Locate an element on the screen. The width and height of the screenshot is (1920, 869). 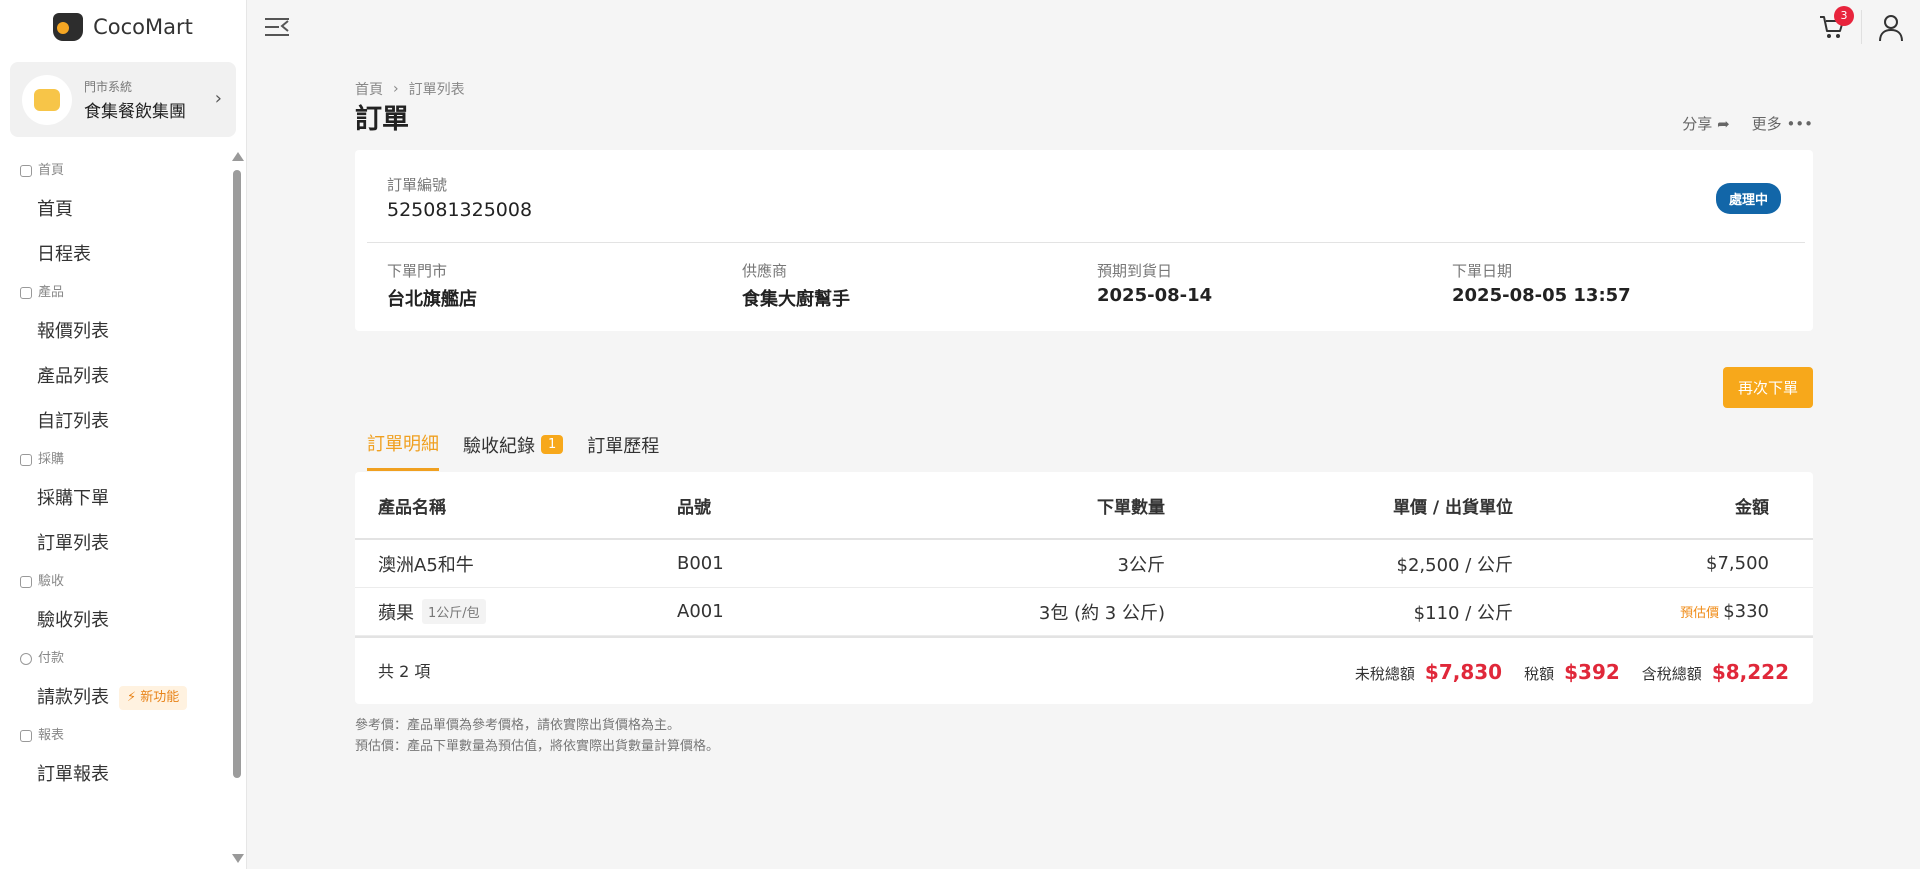
scroll-up-icon is located at coordinates (238, 156).